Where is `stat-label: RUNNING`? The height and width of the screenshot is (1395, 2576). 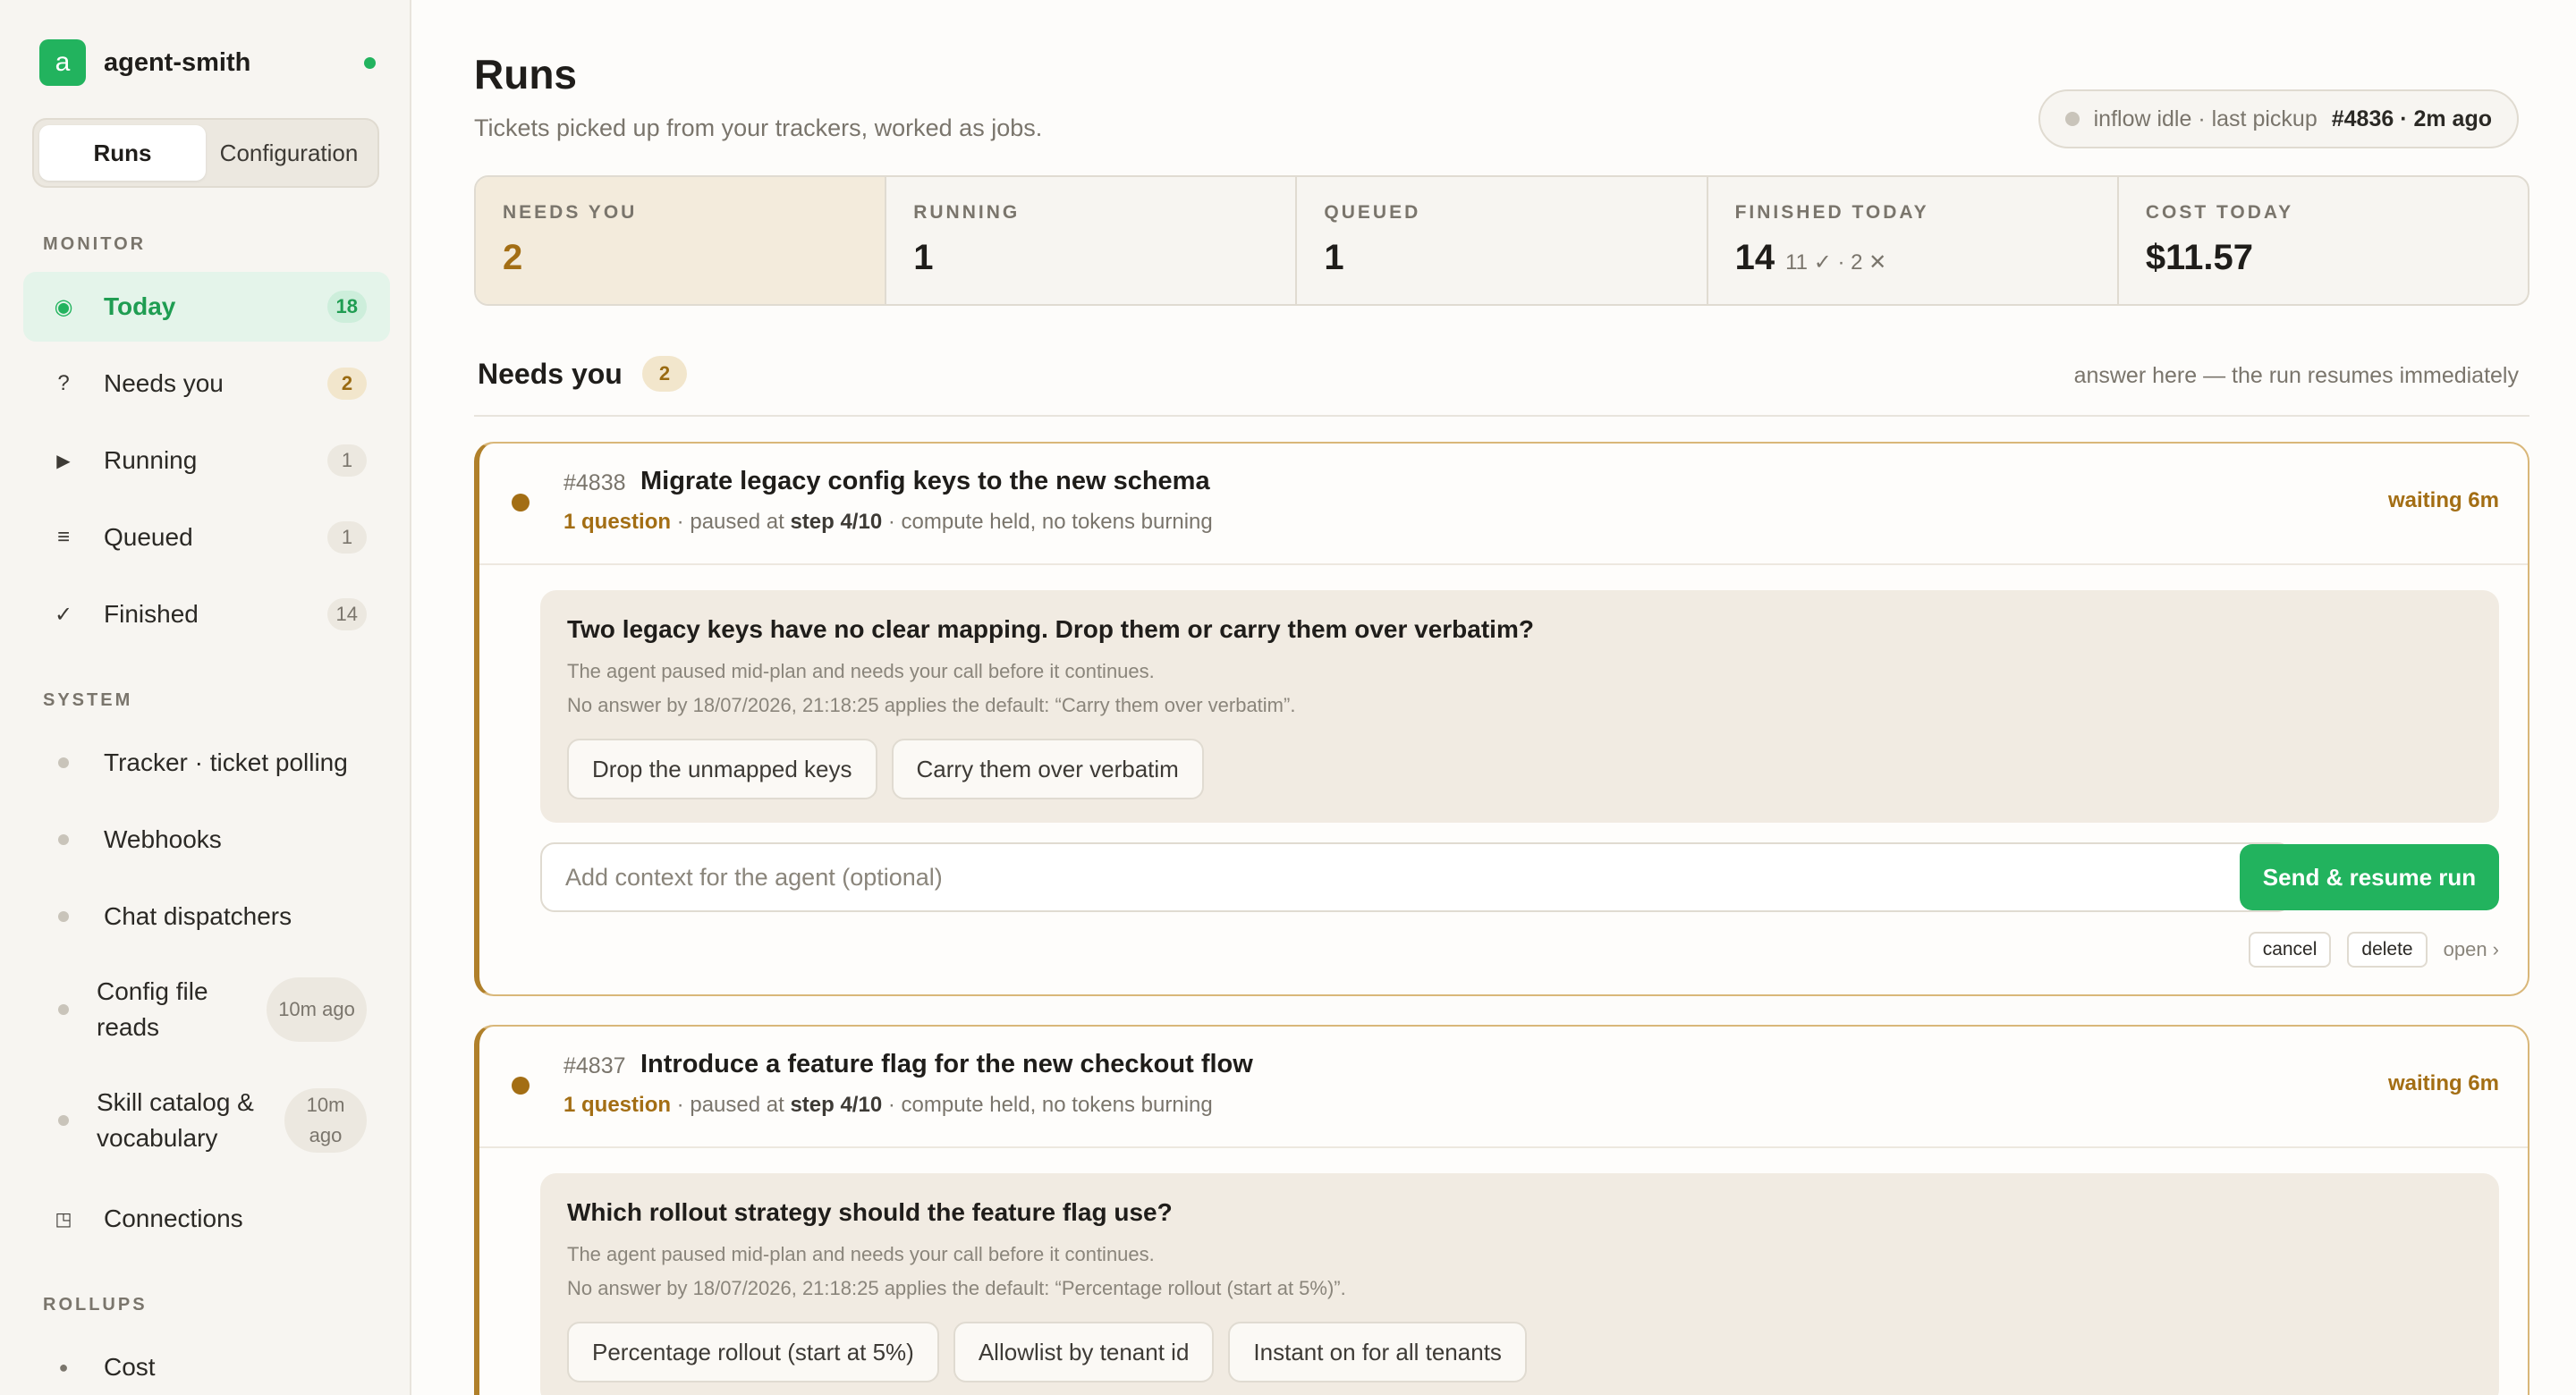
stat-label: RUNNING is located at coordinates (967, 212).